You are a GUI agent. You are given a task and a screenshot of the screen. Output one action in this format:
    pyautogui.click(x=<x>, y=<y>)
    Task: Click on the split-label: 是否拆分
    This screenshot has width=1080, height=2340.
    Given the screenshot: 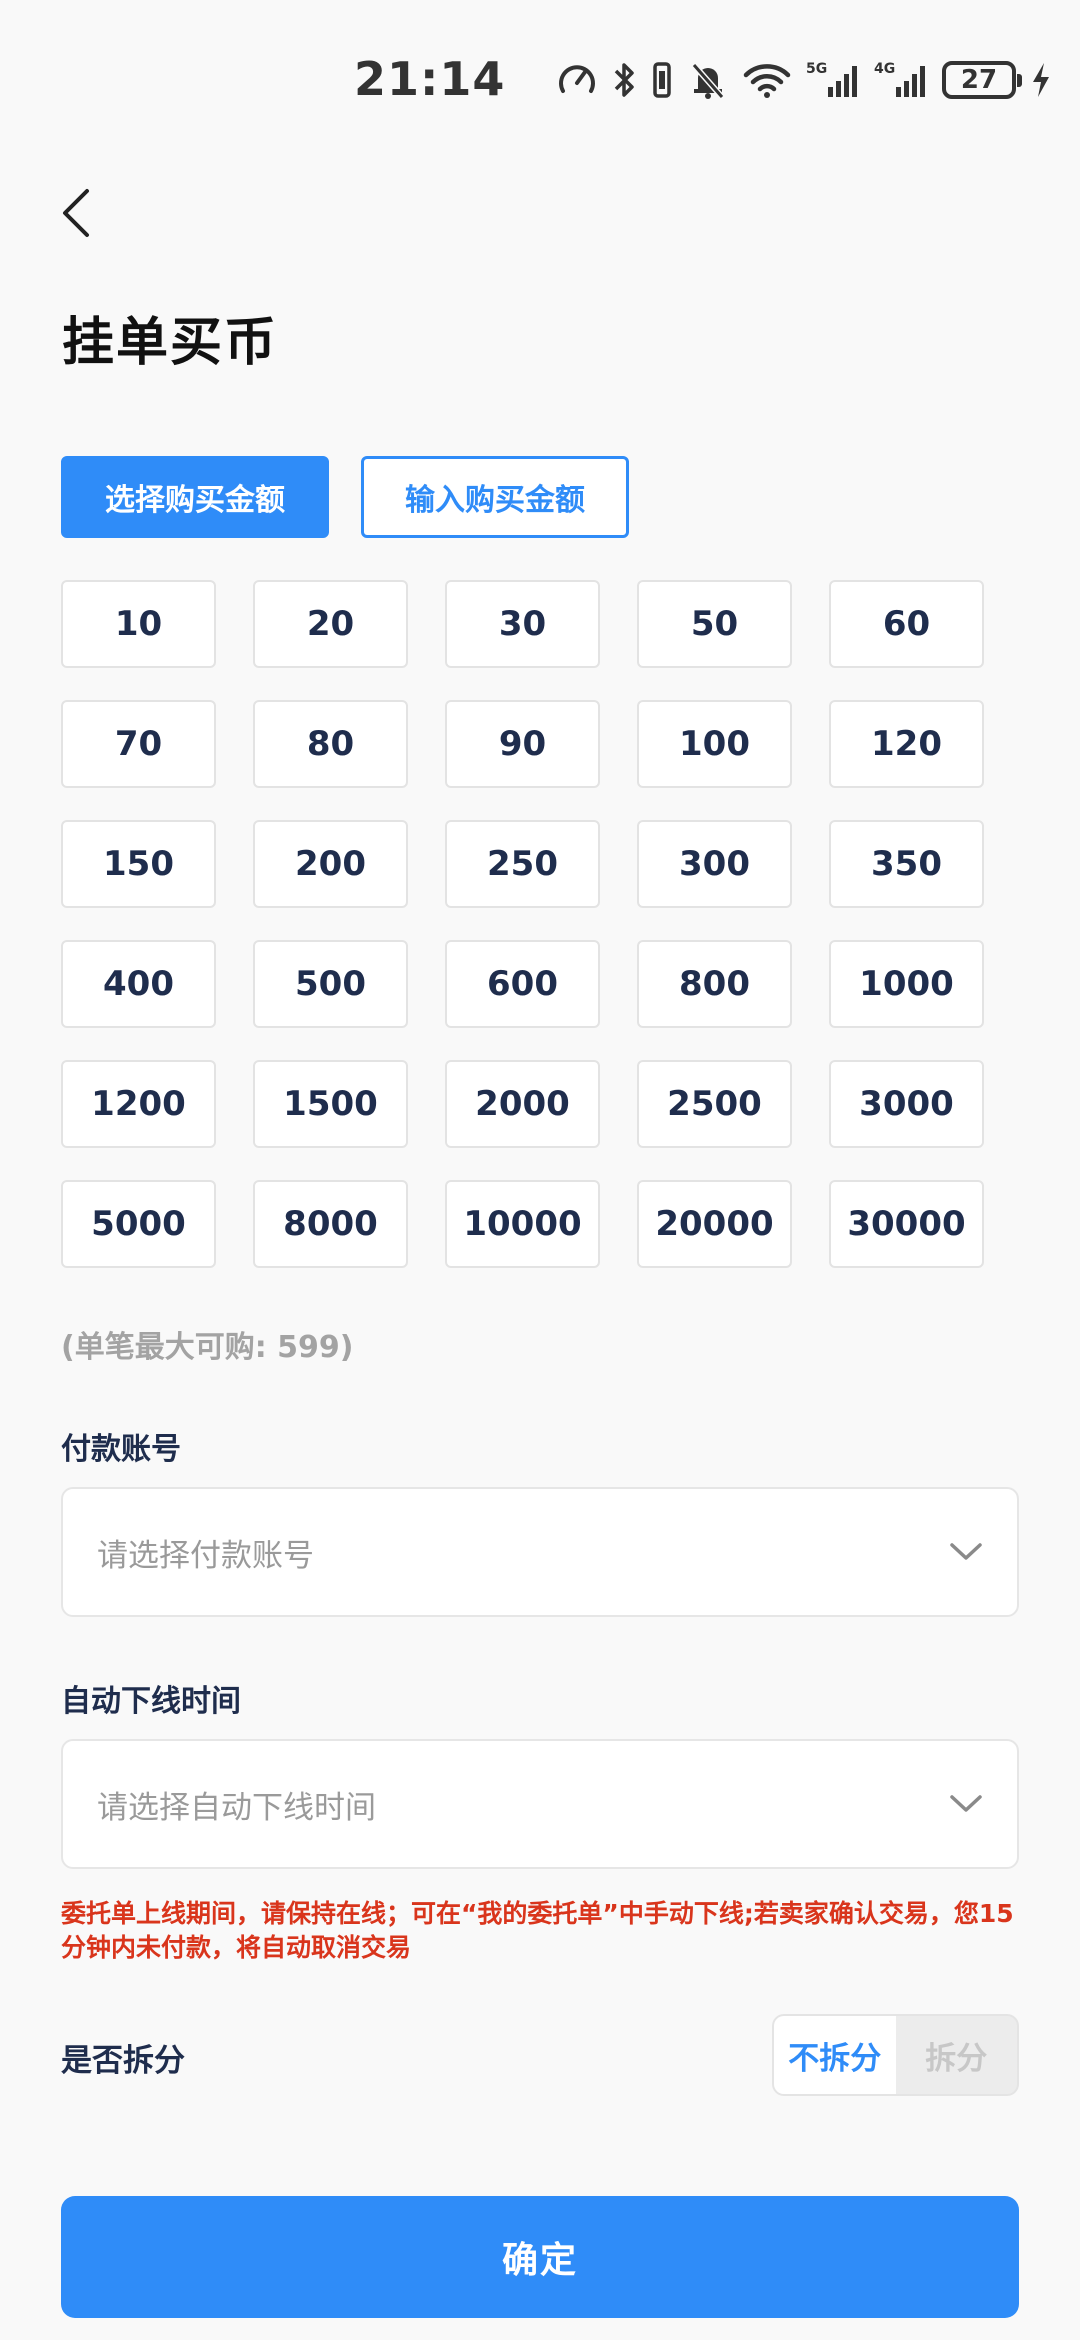 What is the action you would take?
    pyautogui.click(x=123, y=2061)
    